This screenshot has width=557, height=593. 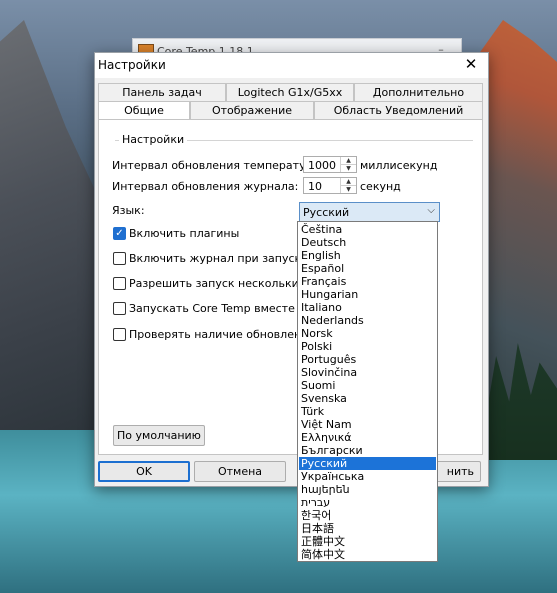 What do you see at coordinates (119, 283) in the screenshot?
I see `checkbox-multiple-instances` at bounding box center [119, 283].